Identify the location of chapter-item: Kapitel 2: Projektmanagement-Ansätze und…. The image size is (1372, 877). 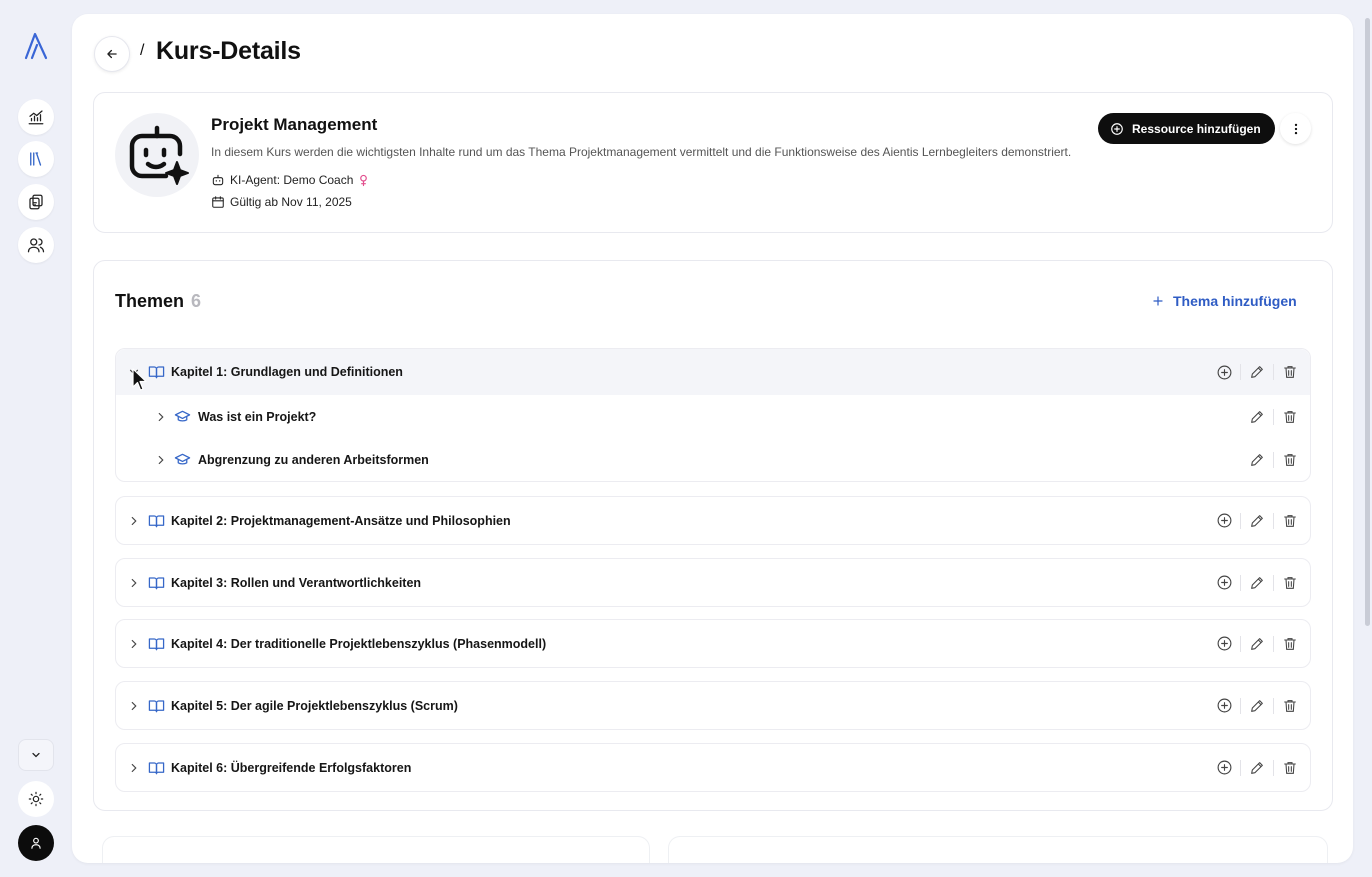
(713, 520).